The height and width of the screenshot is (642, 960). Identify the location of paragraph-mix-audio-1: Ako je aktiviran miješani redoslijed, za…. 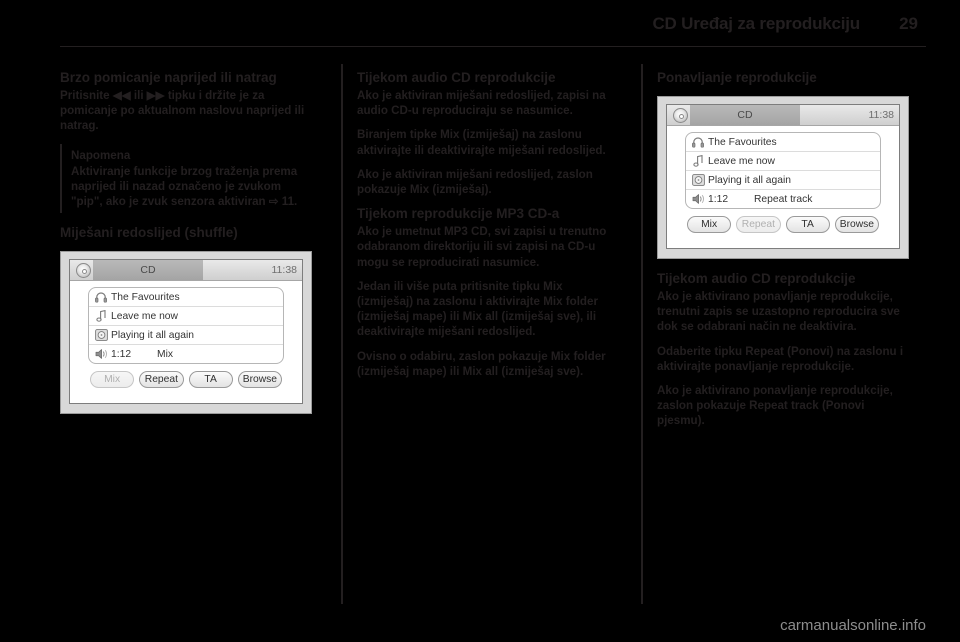
(481, 103).